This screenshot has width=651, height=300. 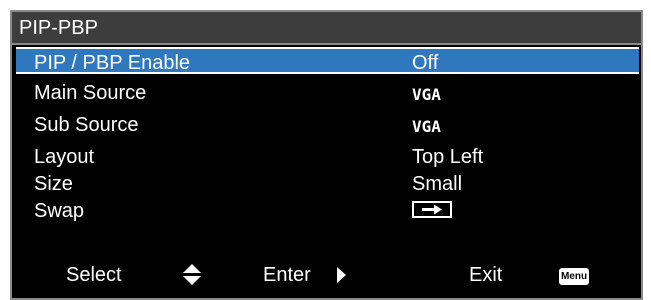 I want to click on menu-item-label: Main Source, so click(x=90, y=93).